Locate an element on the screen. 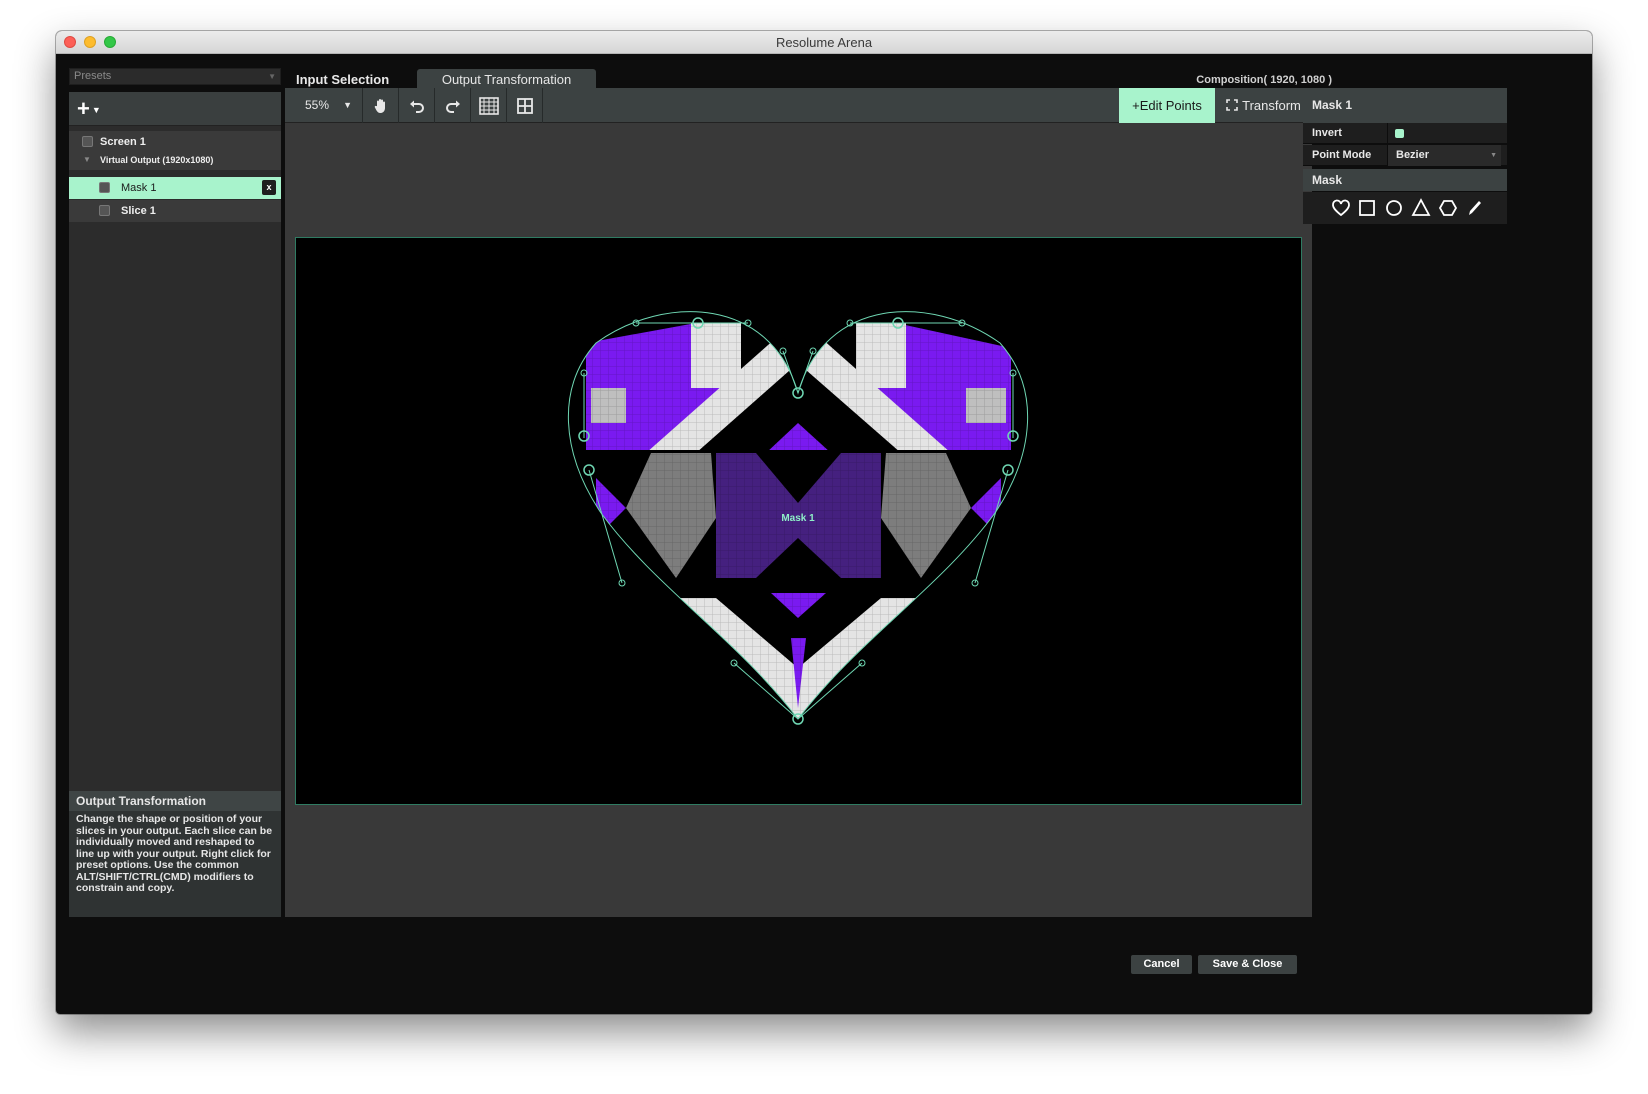 The width and height of the screenshot is (1648, 1094). slice-checkbox is located at coordinates (104, 210).